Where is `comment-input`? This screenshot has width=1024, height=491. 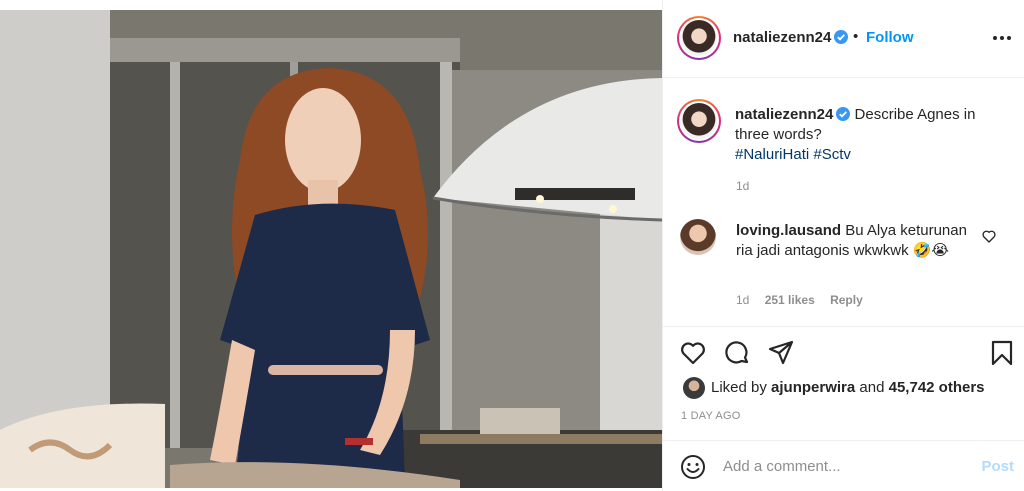 comment-input is located at coordinates (843, 466).